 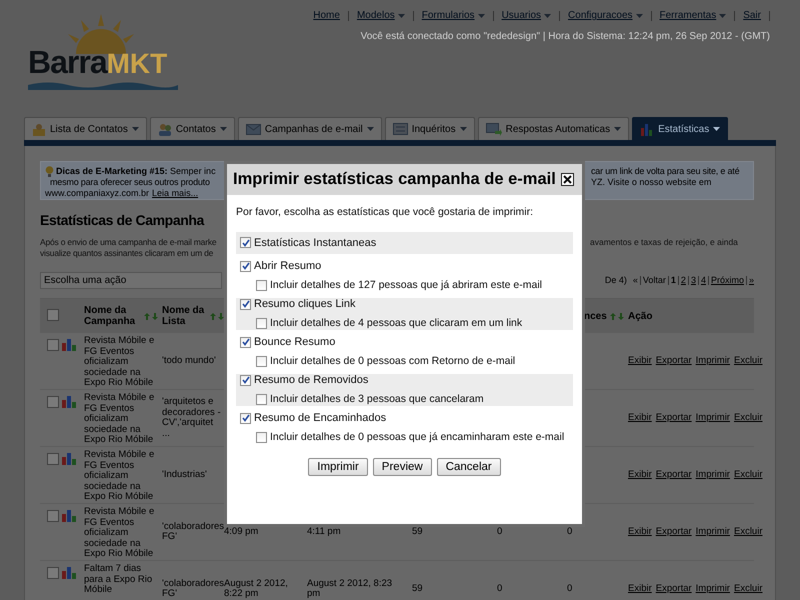 I want to click on description-text: visualize quantos assinantes clicaram em um de, so click(x=127, y=253).